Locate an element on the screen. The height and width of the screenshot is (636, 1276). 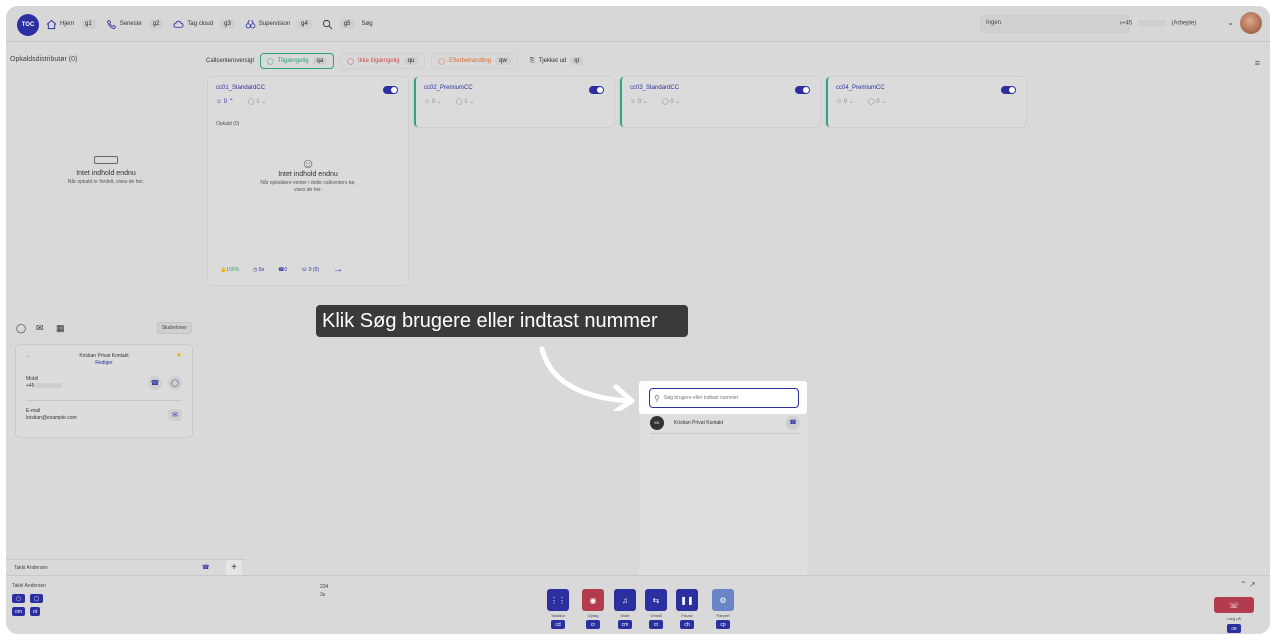
search-result-row: KK Kristian Privat Kontakt ☎ is located at coordinates (725, 423).